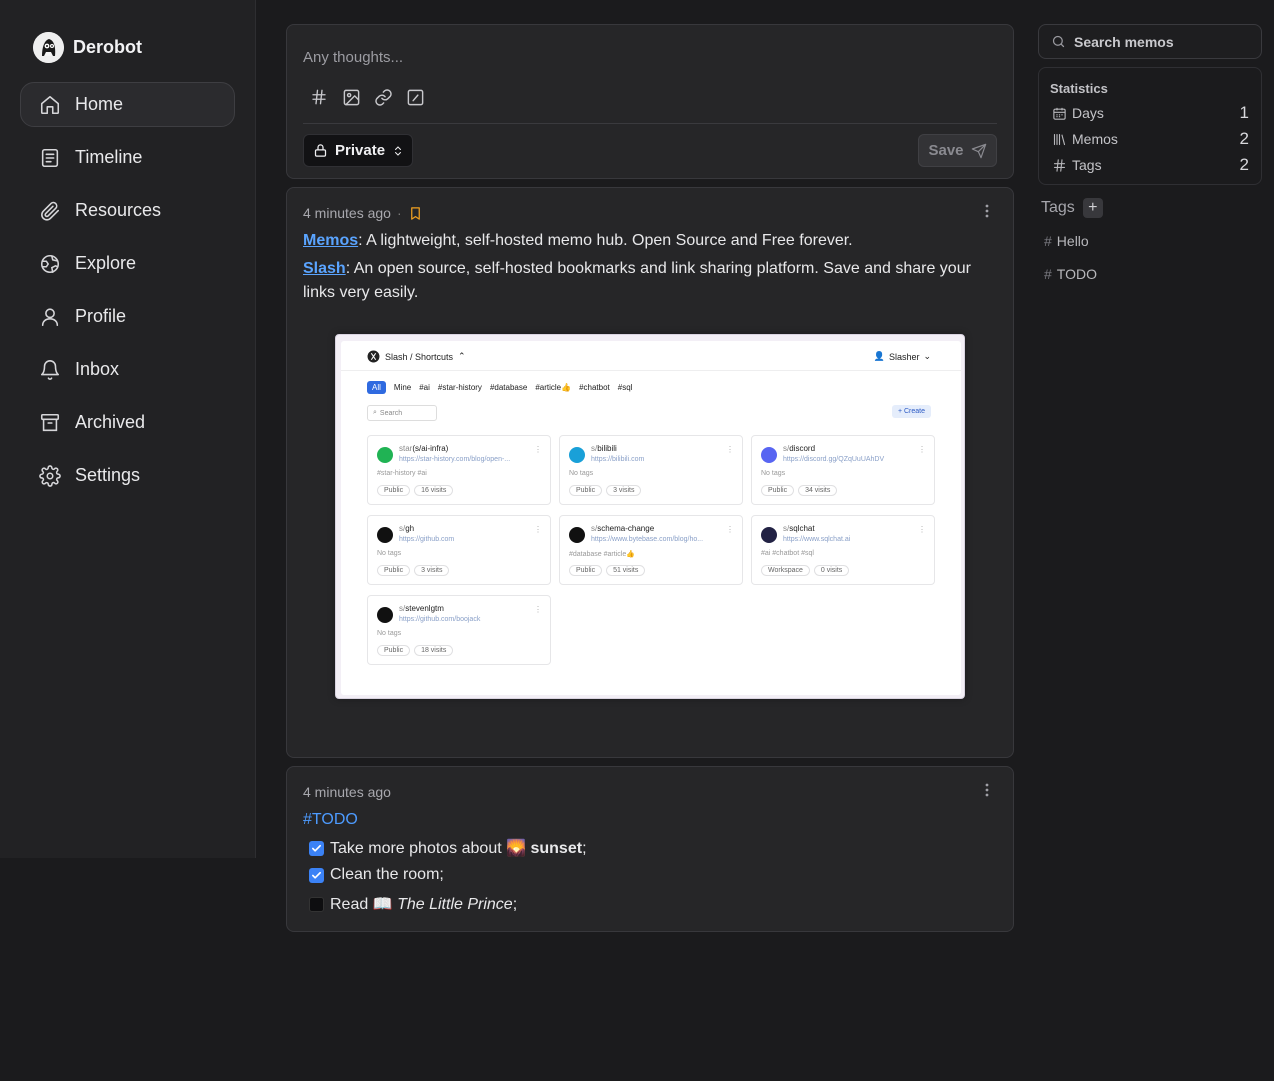 The height and width of the screenshot is (1081, 1274). Describe the element at coordinates (1150, 41) in the screenshot. I see `search-input: Search memos` at that location.